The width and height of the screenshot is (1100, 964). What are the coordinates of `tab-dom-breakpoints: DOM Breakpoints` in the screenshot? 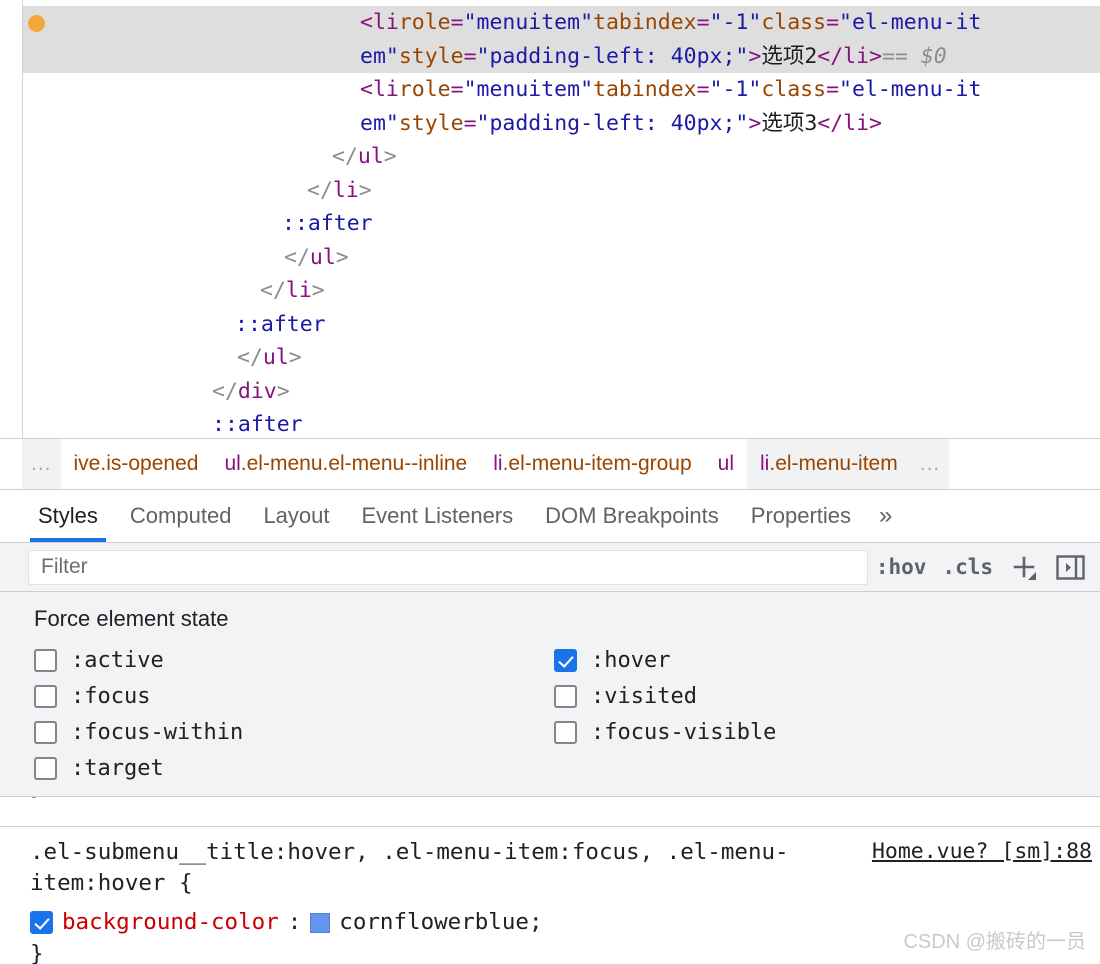 It's located at (632, 516).